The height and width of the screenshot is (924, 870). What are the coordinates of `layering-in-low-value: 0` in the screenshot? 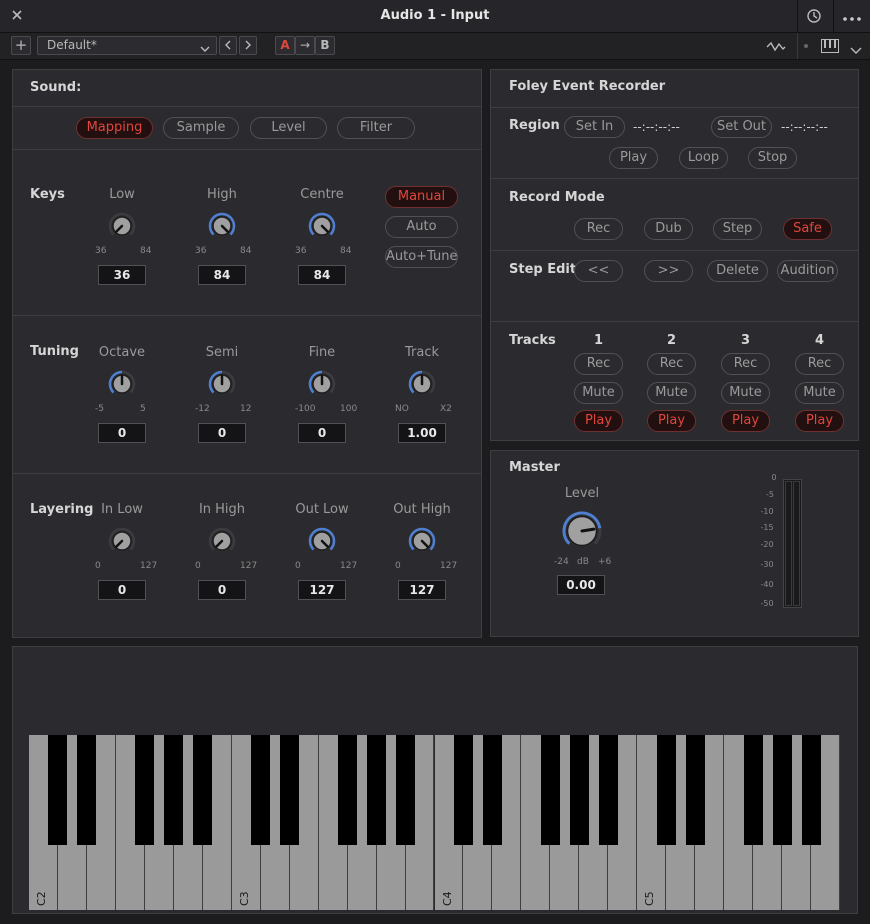 It's located at (122, 590).